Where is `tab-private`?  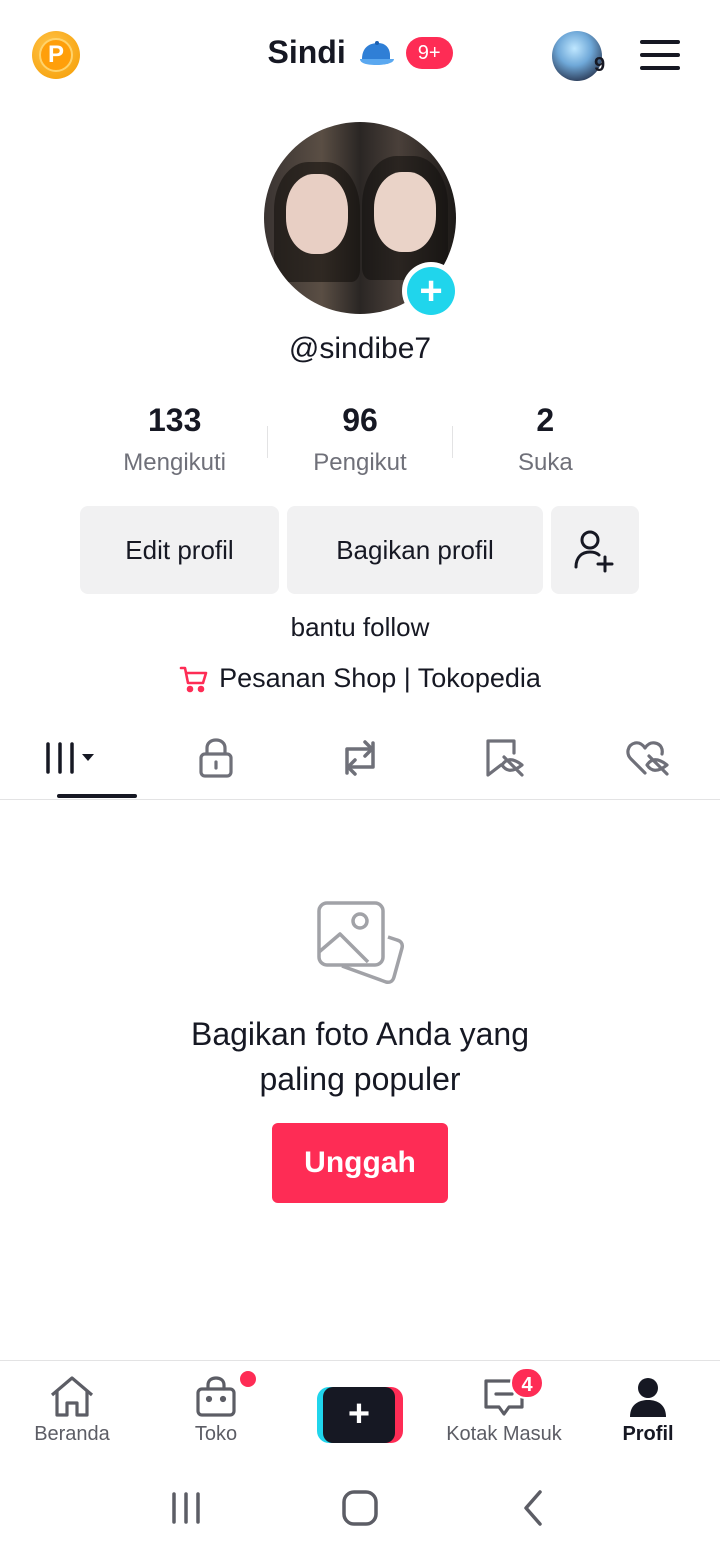 tab-private is located at coordinates (216, 758).